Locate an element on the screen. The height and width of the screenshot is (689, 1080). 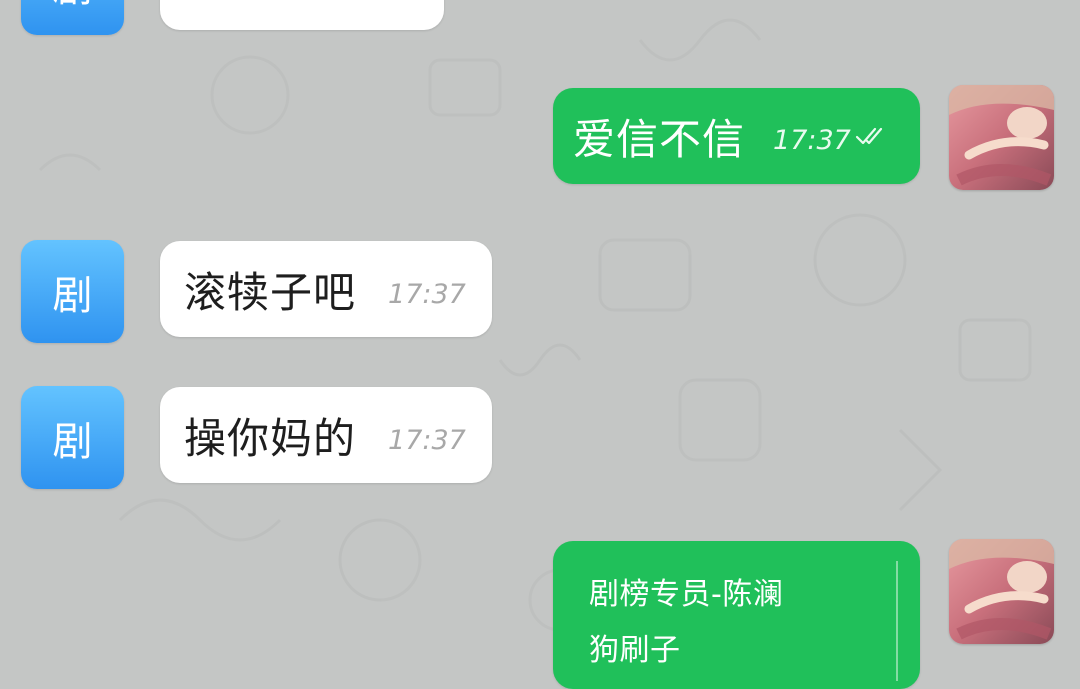
message-bubble-outgoing: 爱信不信 17:37 is located at coordinates (736, 136).